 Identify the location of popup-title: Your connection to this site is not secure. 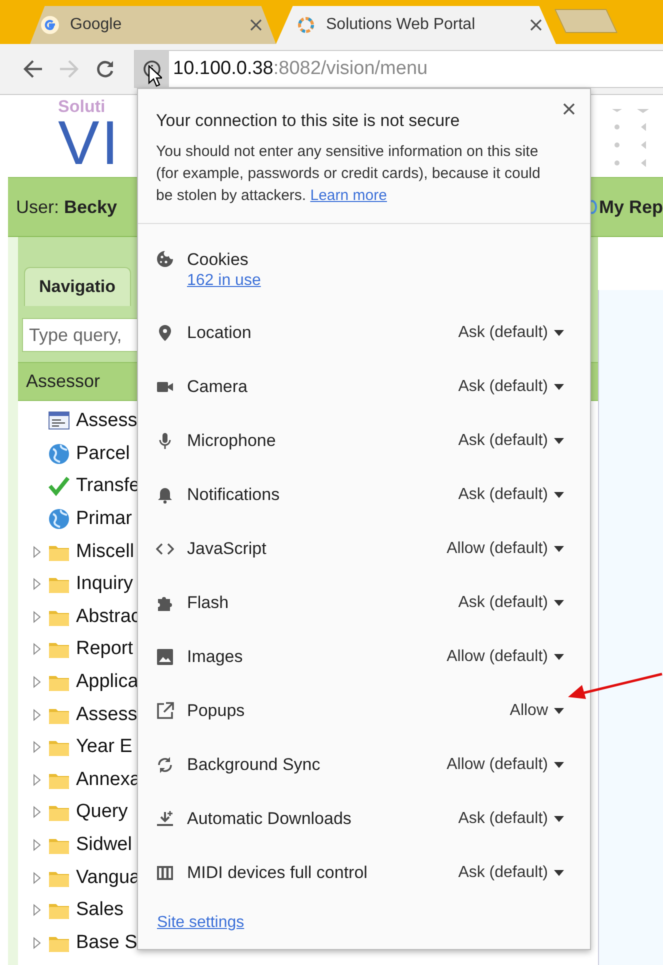
(308, 121).